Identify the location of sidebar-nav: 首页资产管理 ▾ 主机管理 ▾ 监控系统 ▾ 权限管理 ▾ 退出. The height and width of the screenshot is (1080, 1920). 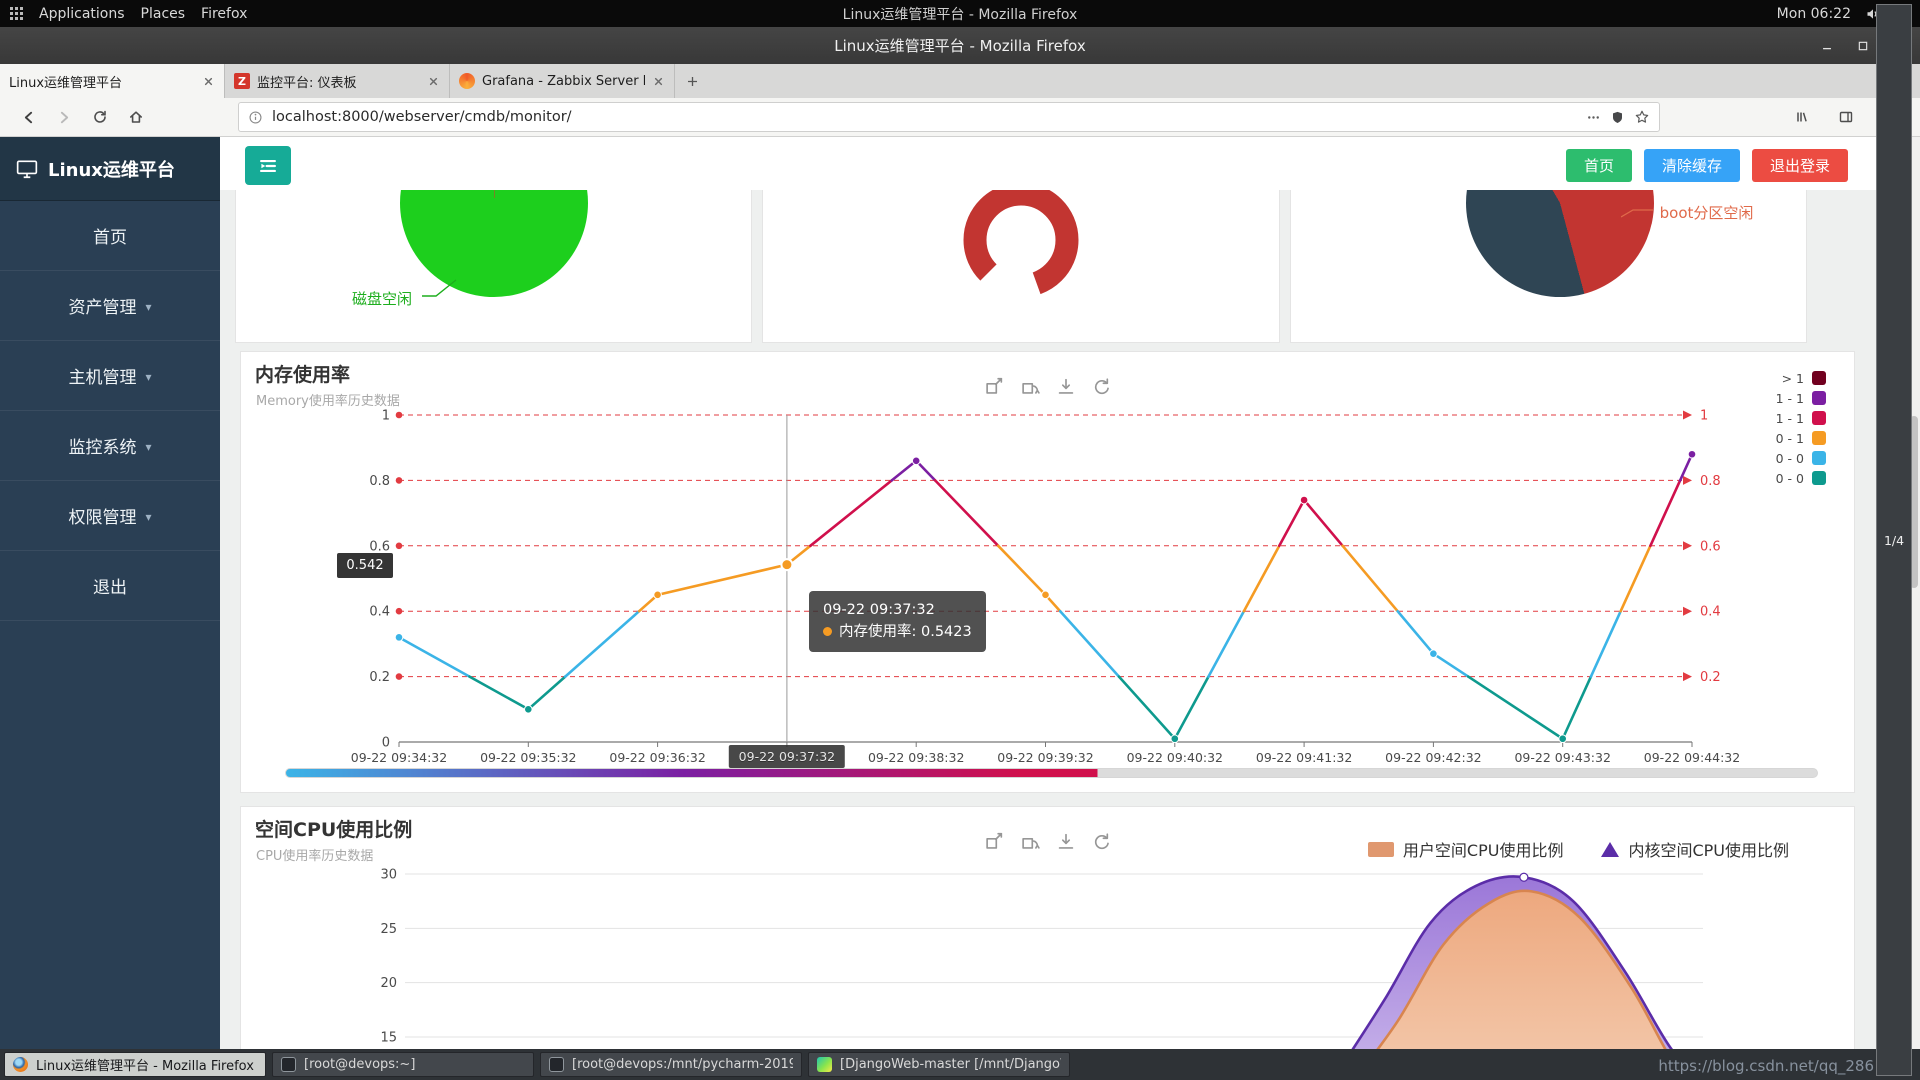
(110, 411).